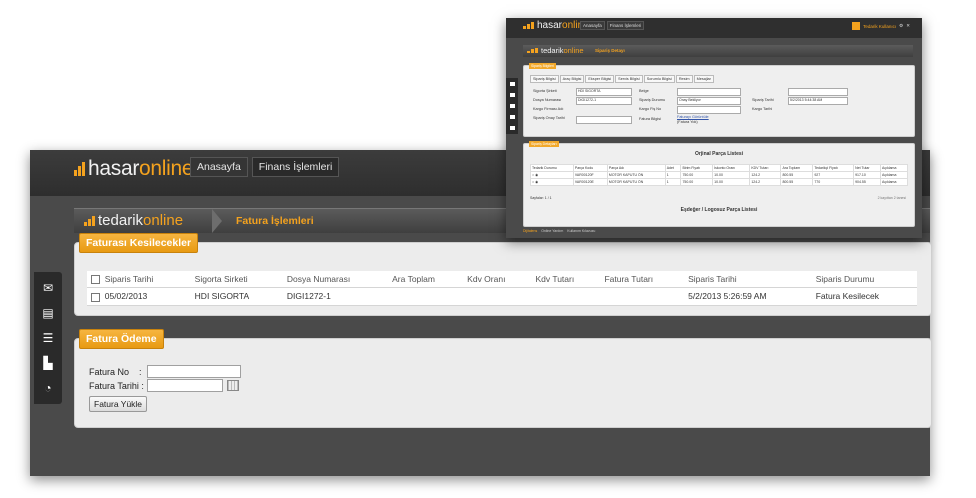 The height and width of the screenshot is (498, 976). Describe the element at coordinates (566, 296) in the screenshot. I see `cell-kdv-tutari` at that location.